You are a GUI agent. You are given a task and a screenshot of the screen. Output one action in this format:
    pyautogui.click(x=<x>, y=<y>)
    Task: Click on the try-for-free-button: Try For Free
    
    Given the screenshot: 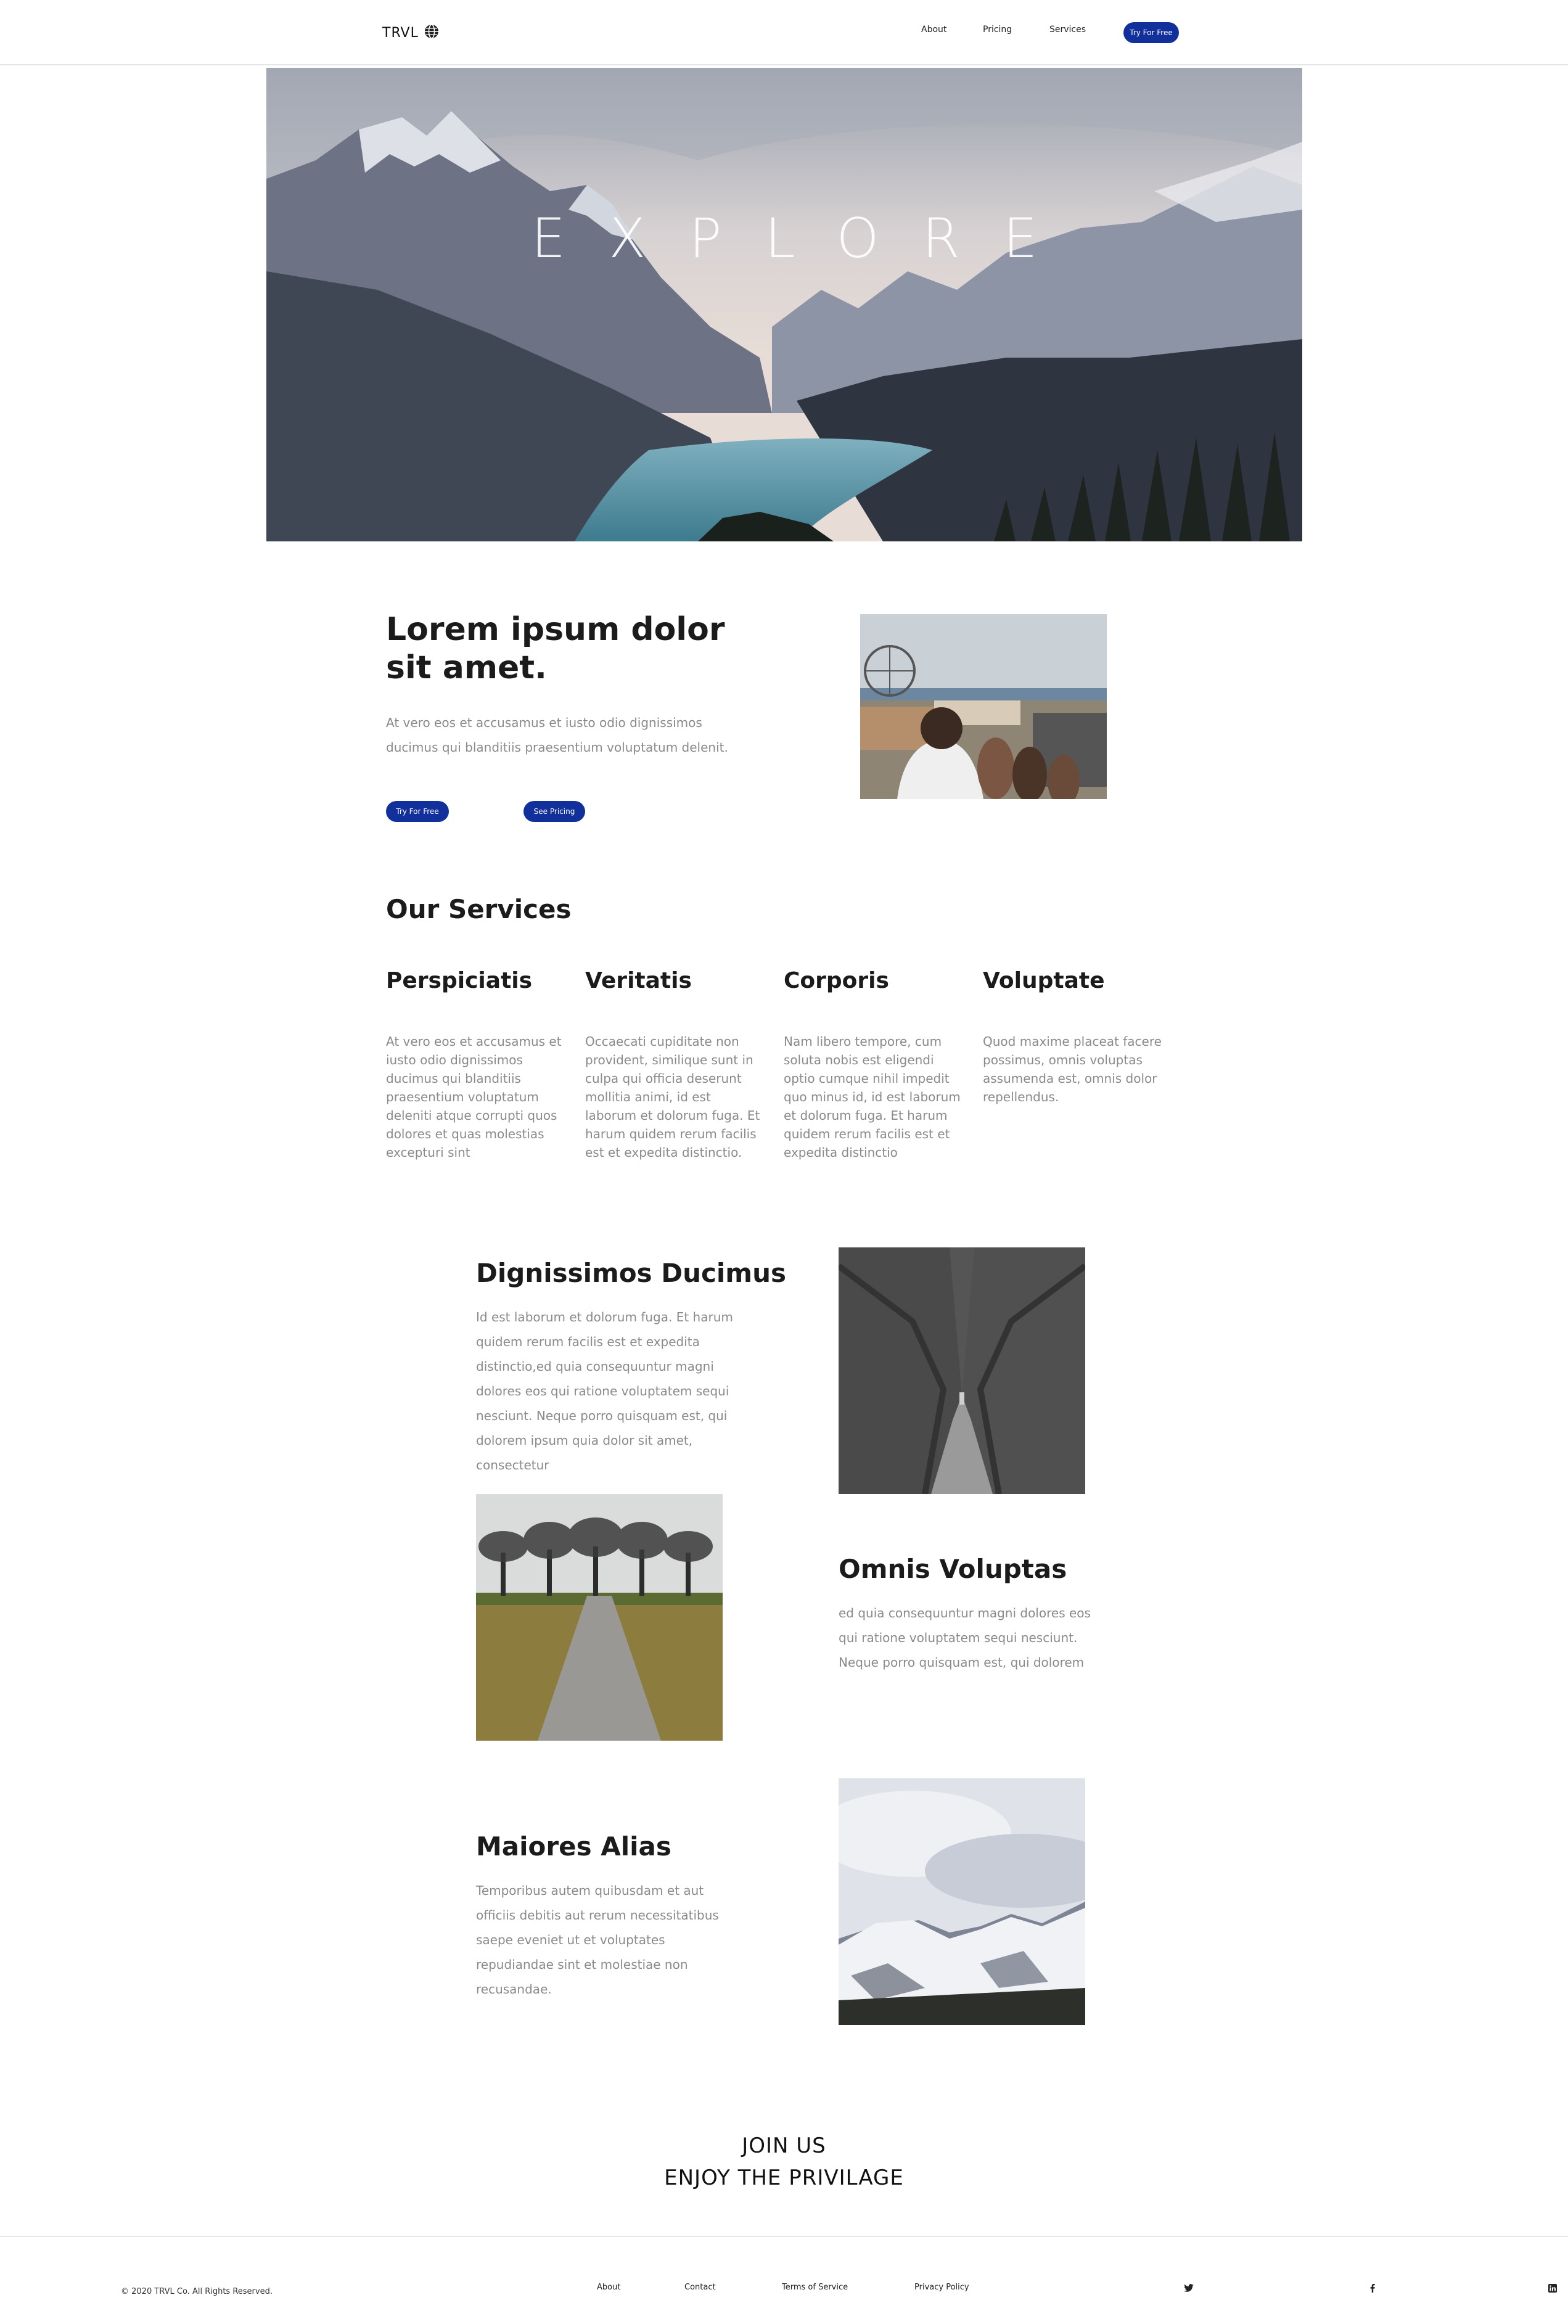 What is the action you would take?
    pyautogui.click(x=1151, y=32)
    